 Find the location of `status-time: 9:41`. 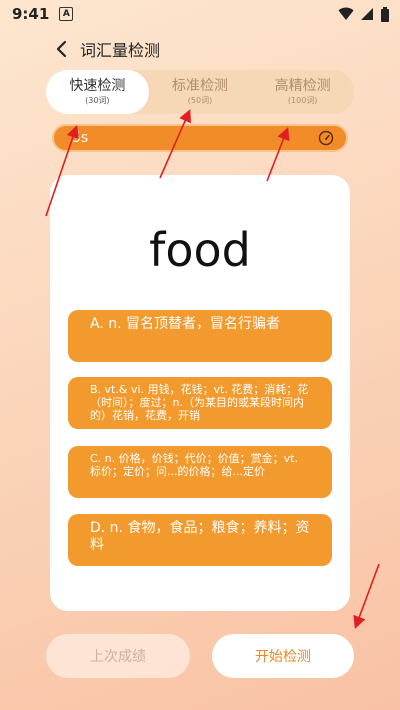

status-time: 9:41 is located at coordinates (31, 14).